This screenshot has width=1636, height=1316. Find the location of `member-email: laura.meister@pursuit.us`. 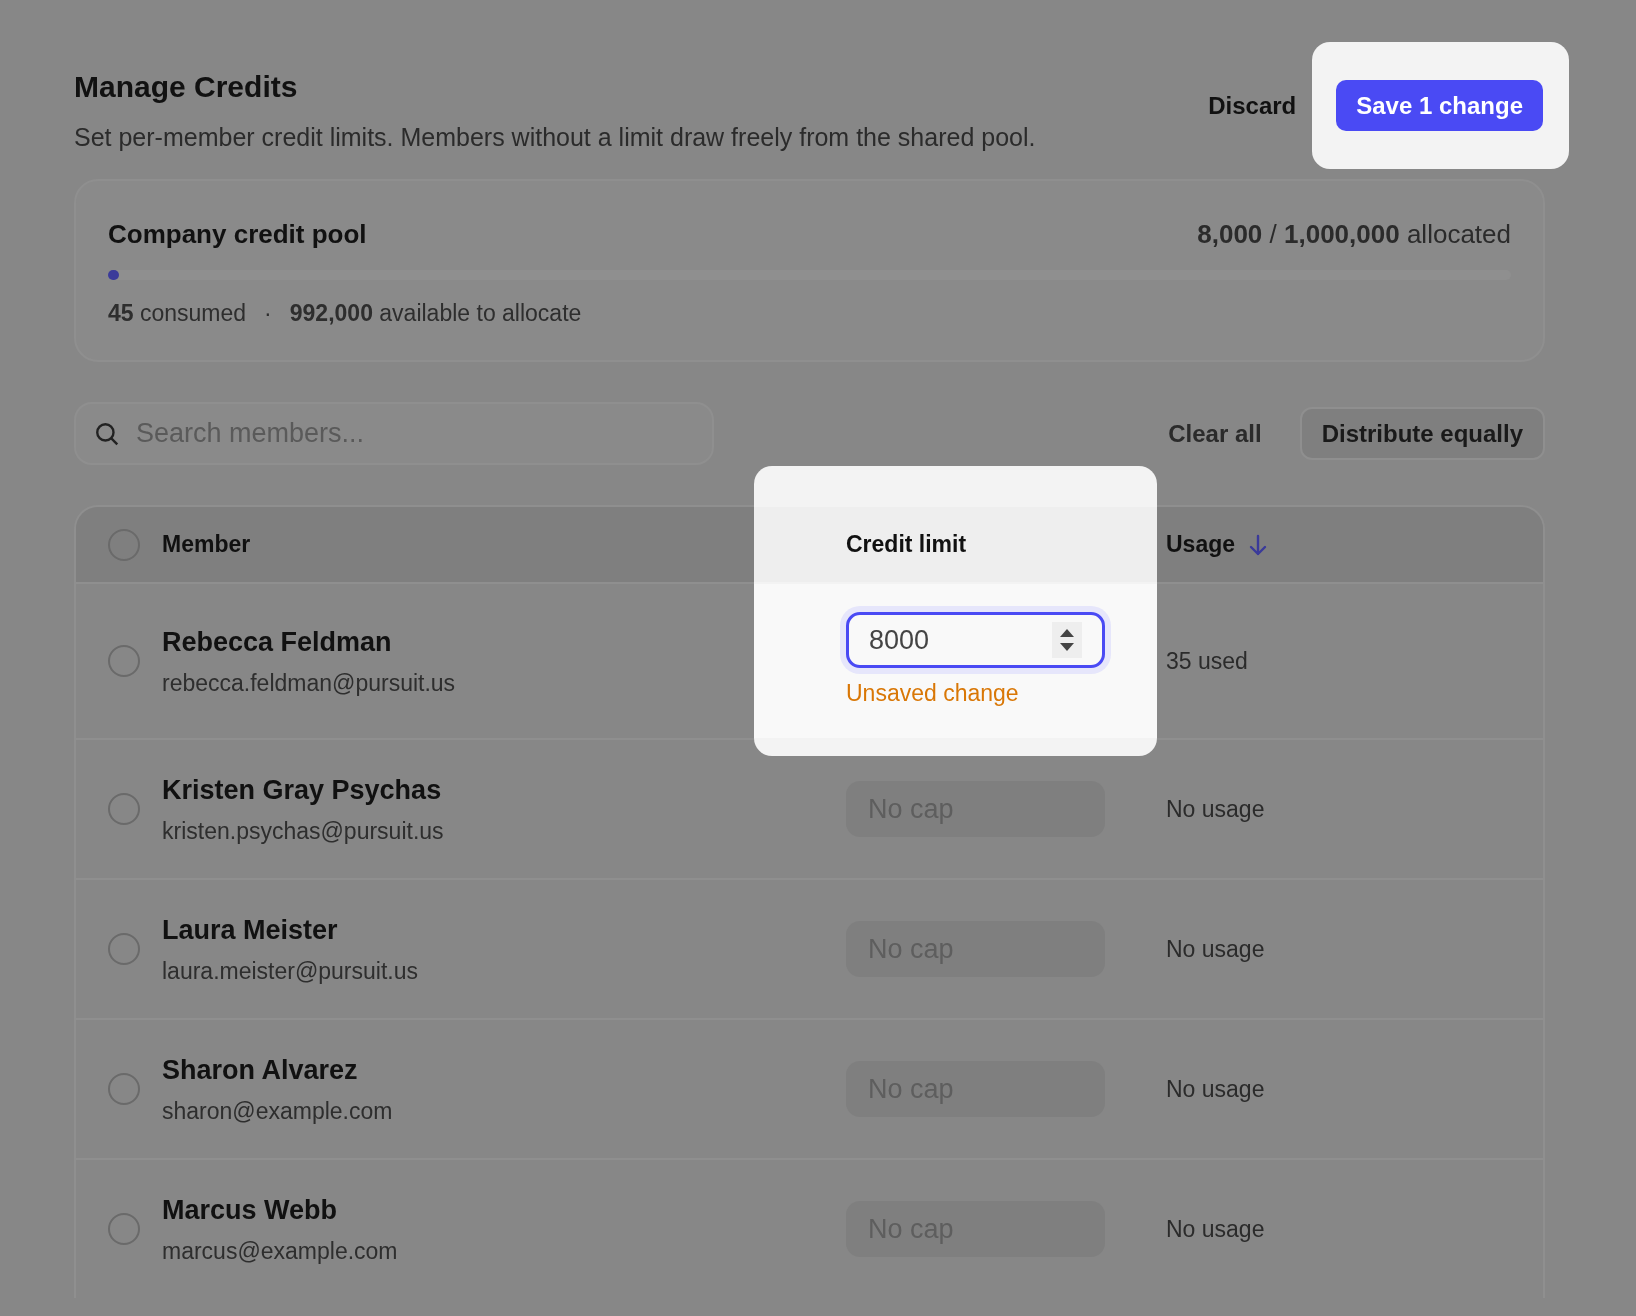

member-email: laura.meister@pursuit.us is located at coordinates (290, 971).